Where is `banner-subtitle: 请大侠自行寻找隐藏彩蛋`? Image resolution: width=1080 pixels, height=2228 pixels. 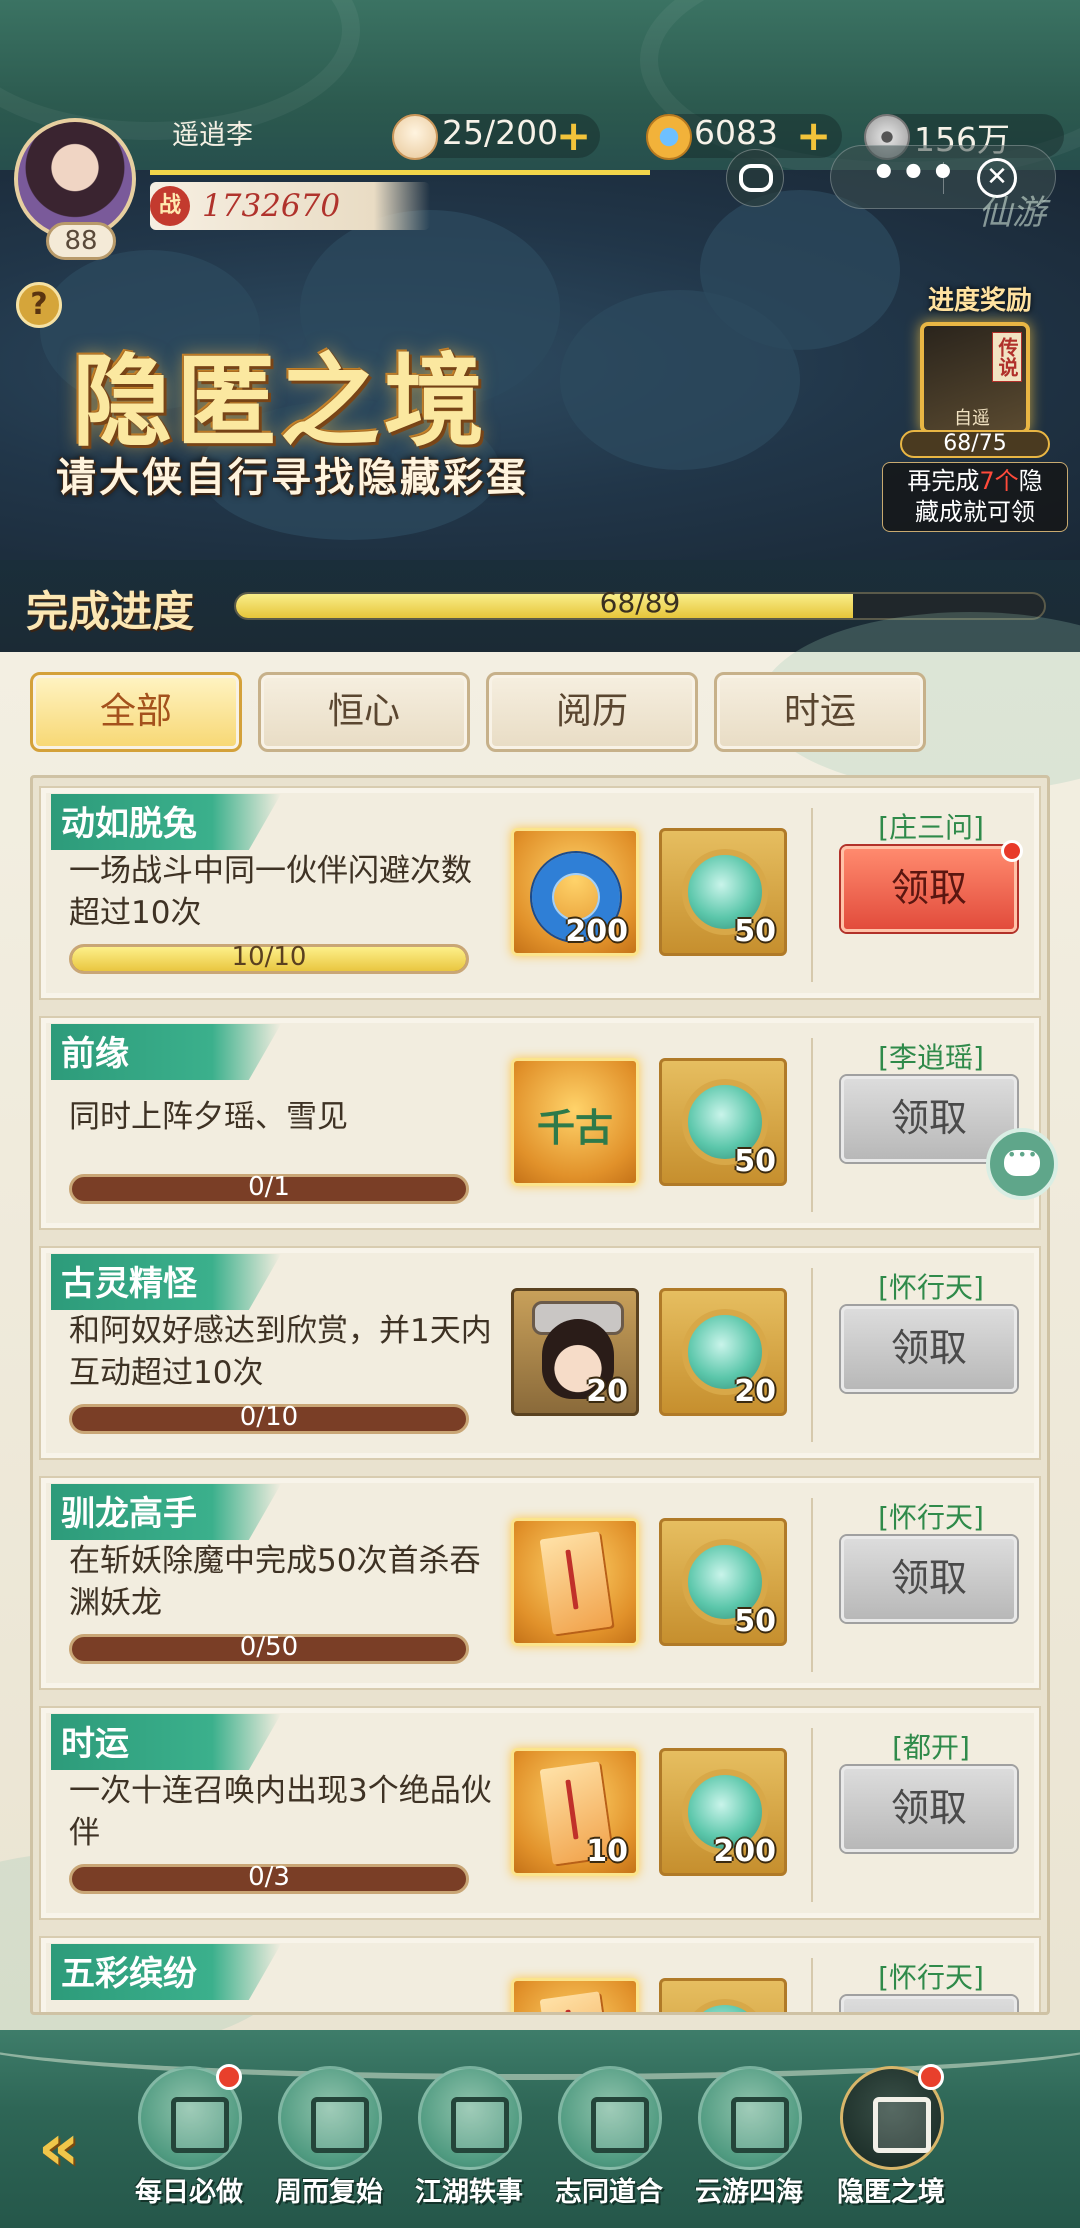
banner-subtitle: 请大侠自行寻找隐藏彩蛋 is located at coordinates (292, 478).